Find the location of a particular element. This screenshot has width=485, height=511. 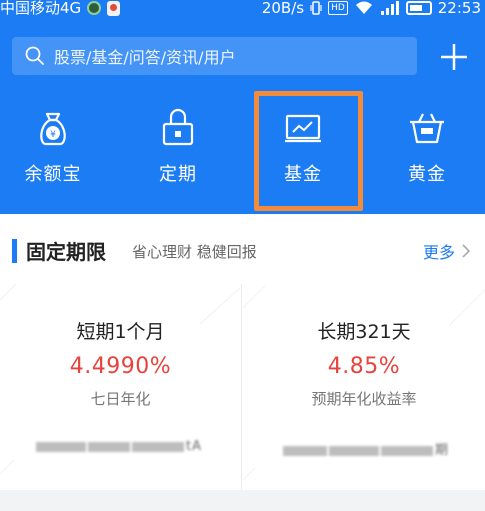

battery-icon is located at coordinates (418, 8).